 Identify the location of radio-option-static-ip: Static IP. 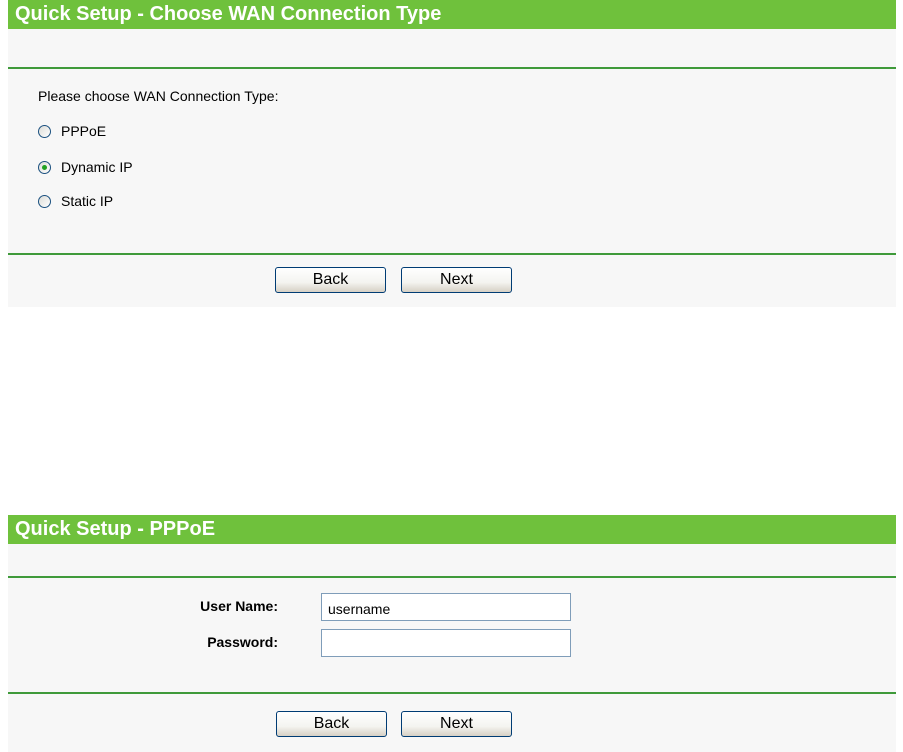
(75, 201).